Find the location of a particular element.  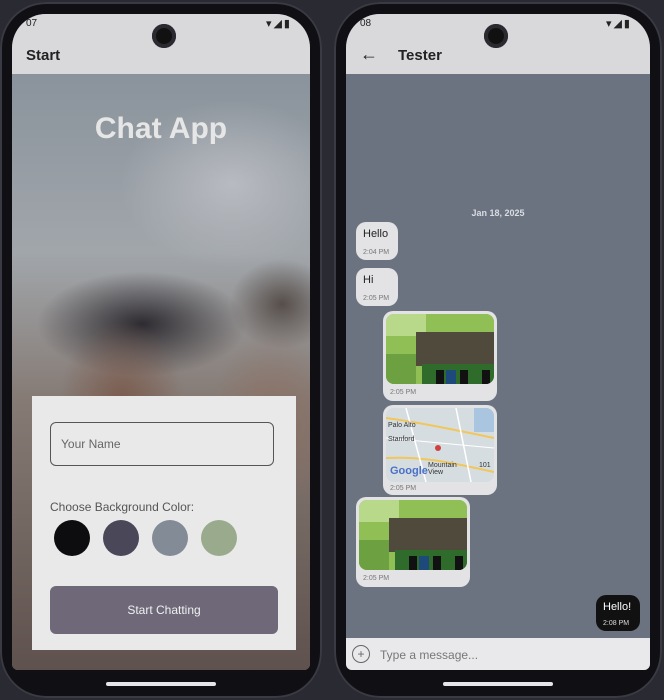

message-bubble: Hi 2:05 PM is located at coordinates (377, 287).